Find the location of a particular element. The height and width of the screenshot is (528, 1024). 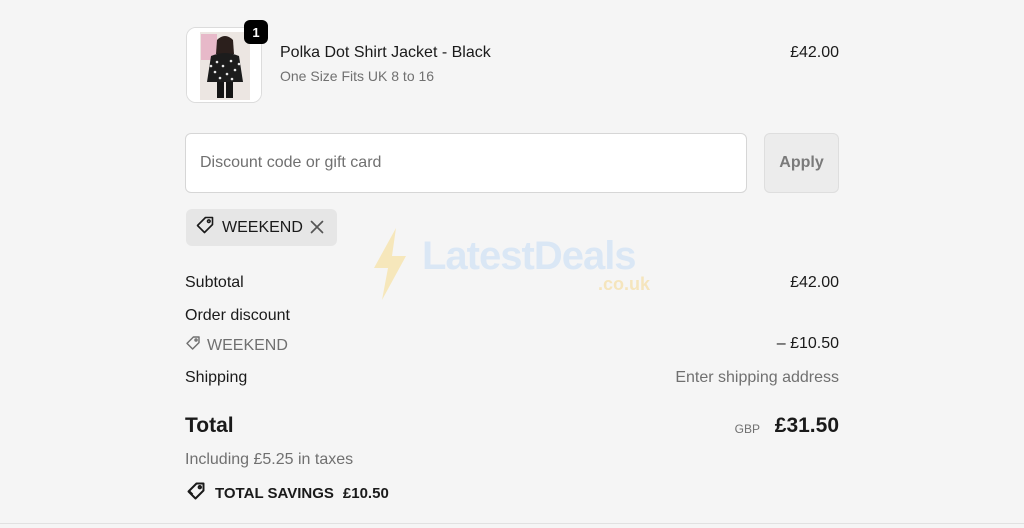

watermark-suffix: .co.uk is located at coordinates (624, 284).